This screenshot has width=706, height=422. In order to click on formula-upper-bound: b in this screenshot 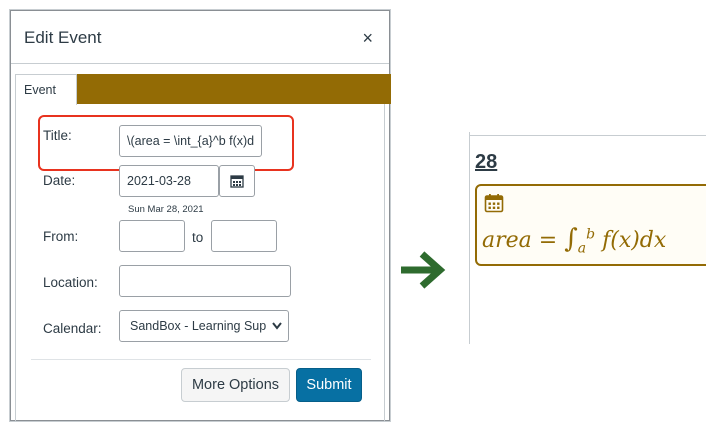, I will do `click(591, 234)`.